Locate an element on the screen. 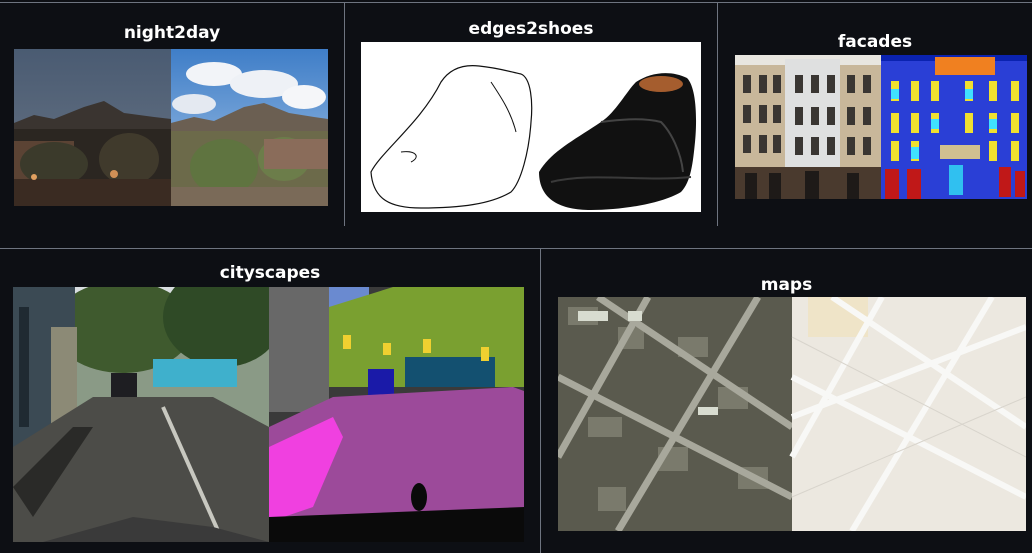  panel-night2day: night2day is located at coordinates (172, 114).